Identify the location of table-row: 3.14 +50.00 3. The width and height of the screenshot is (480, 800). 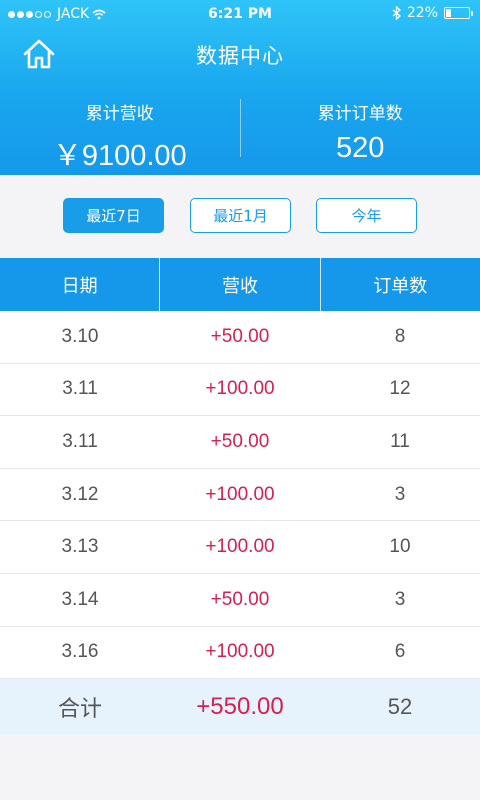
(240, 600).